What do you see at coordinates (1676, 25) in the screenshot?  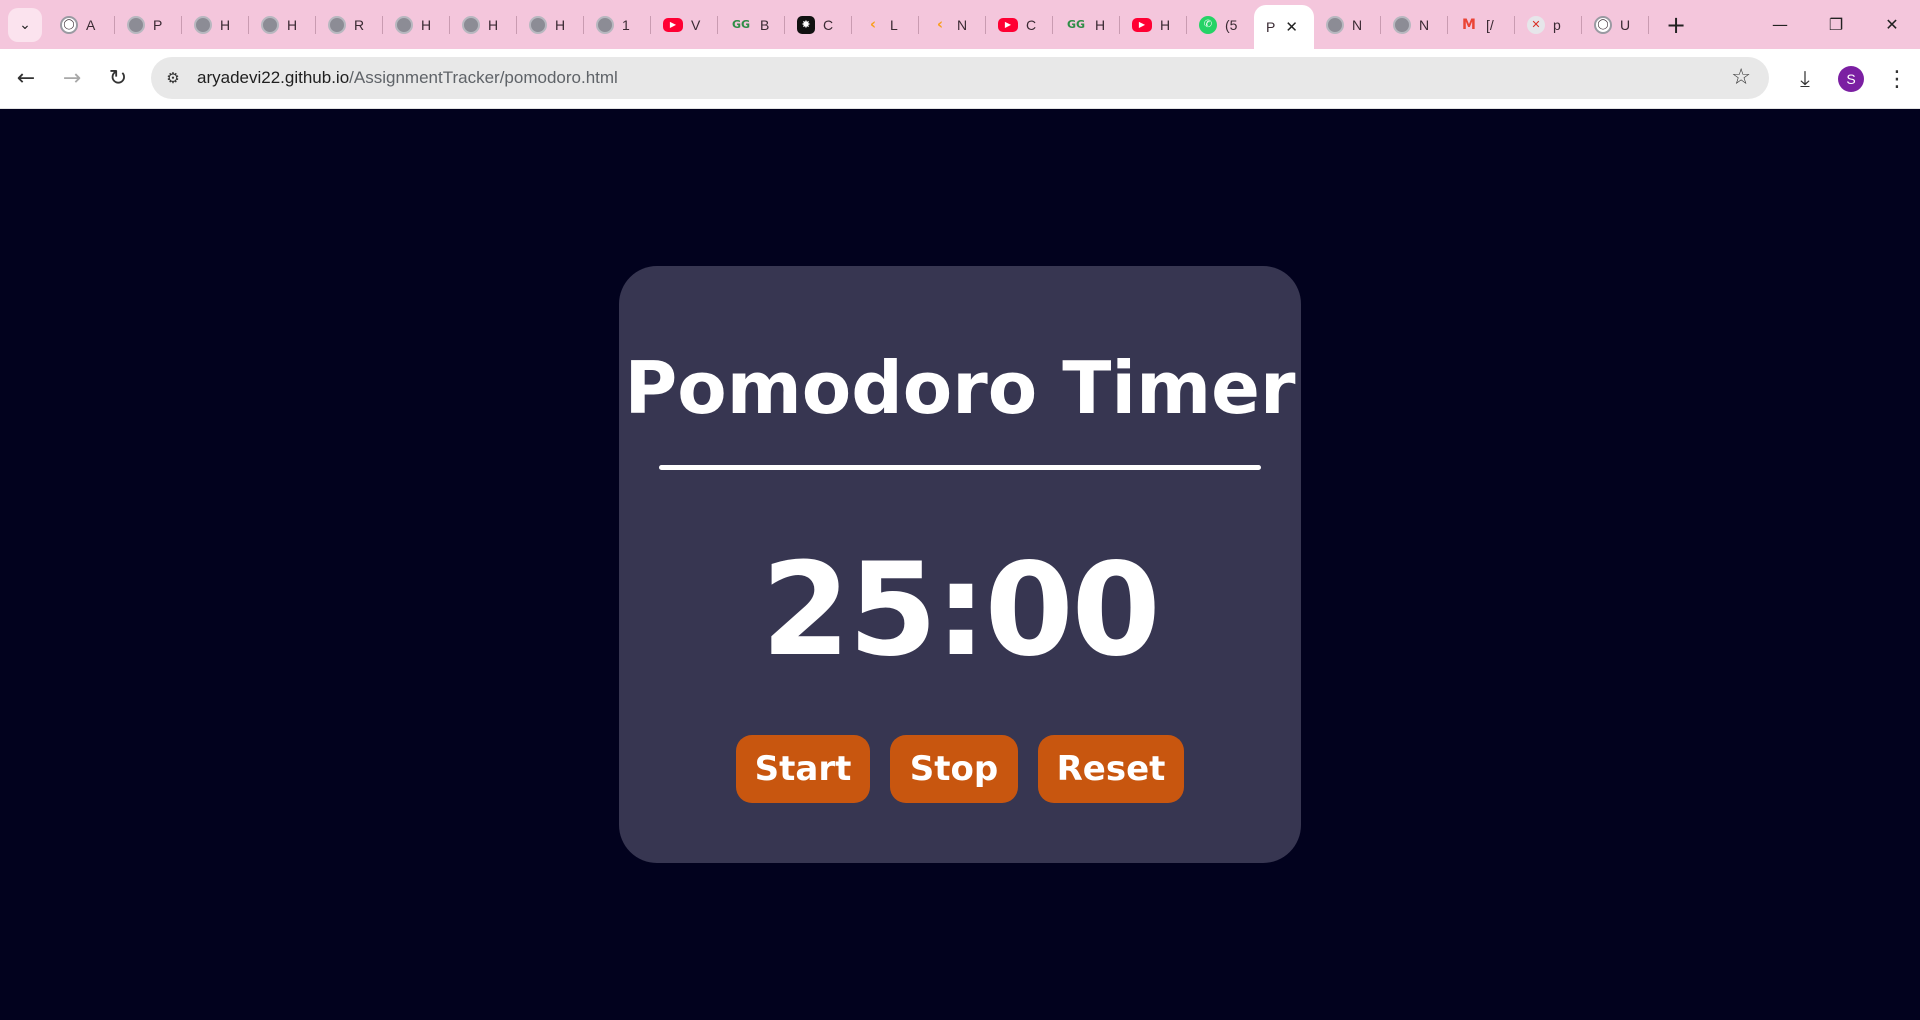 I see `new-tab-button: +` at bounding box center [1676, 25].